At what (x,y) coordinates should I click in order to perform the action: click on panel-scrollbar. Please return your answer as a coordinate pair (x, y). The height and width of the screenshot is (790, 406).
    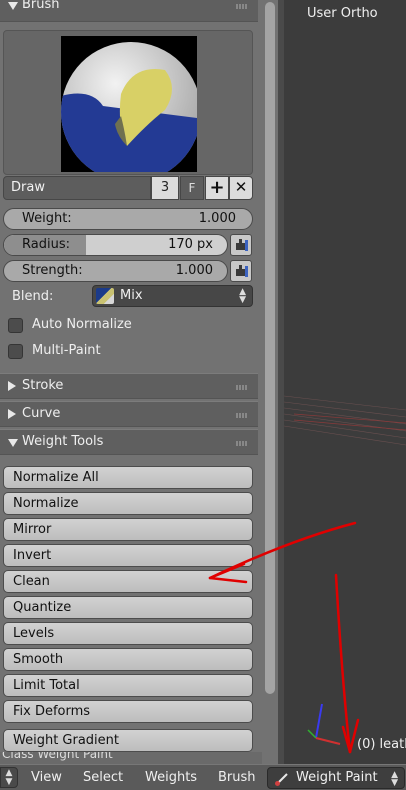
    Looking at the image, I should click on (270, 382).